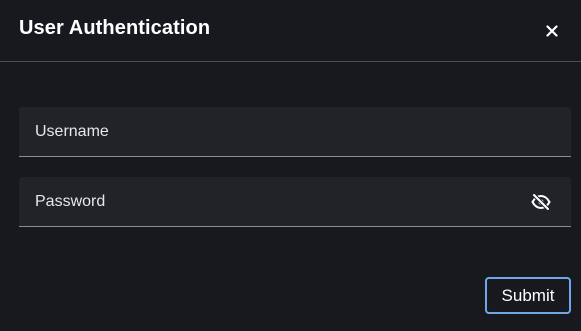  I want to click on password-field: Password, so click(295, 202).